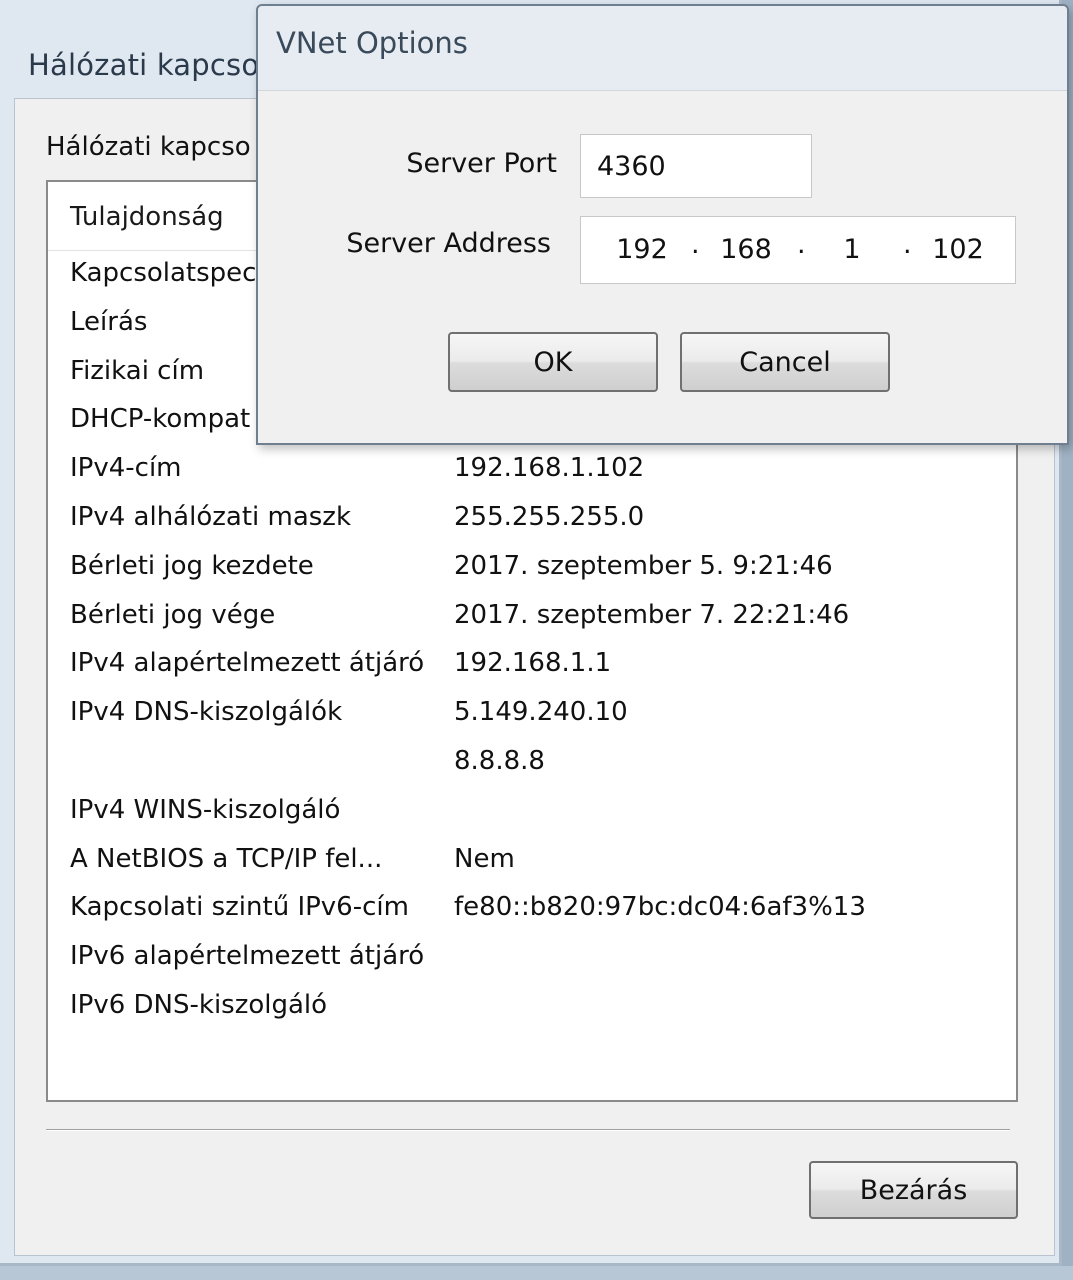 This screenshot has width=1073, height=1280. I want to click on list-item: IPv4-cím 192.168.1.102, so click(532, 471).